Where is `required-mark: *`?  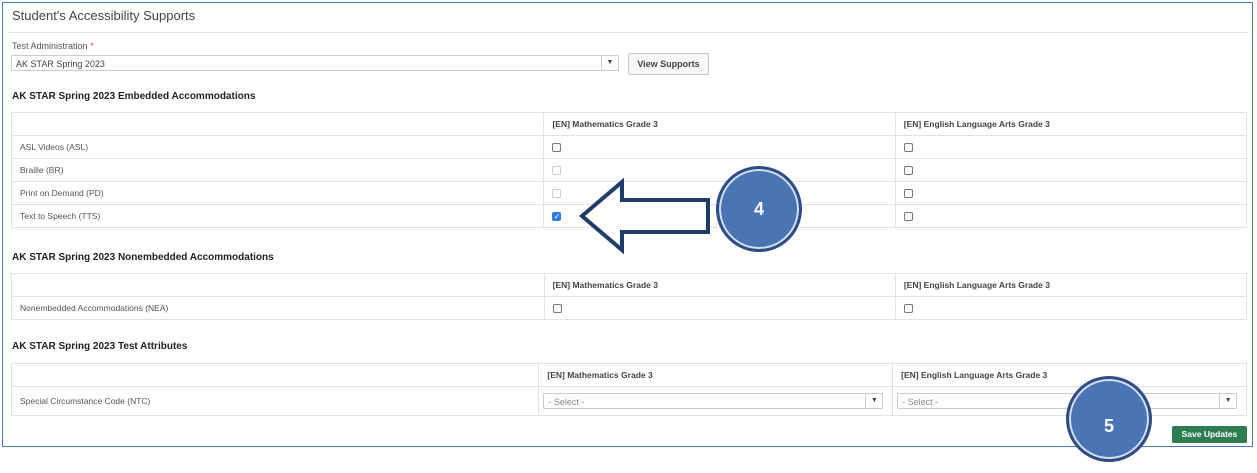
required-mark: * is located at coordinates (92, 46).